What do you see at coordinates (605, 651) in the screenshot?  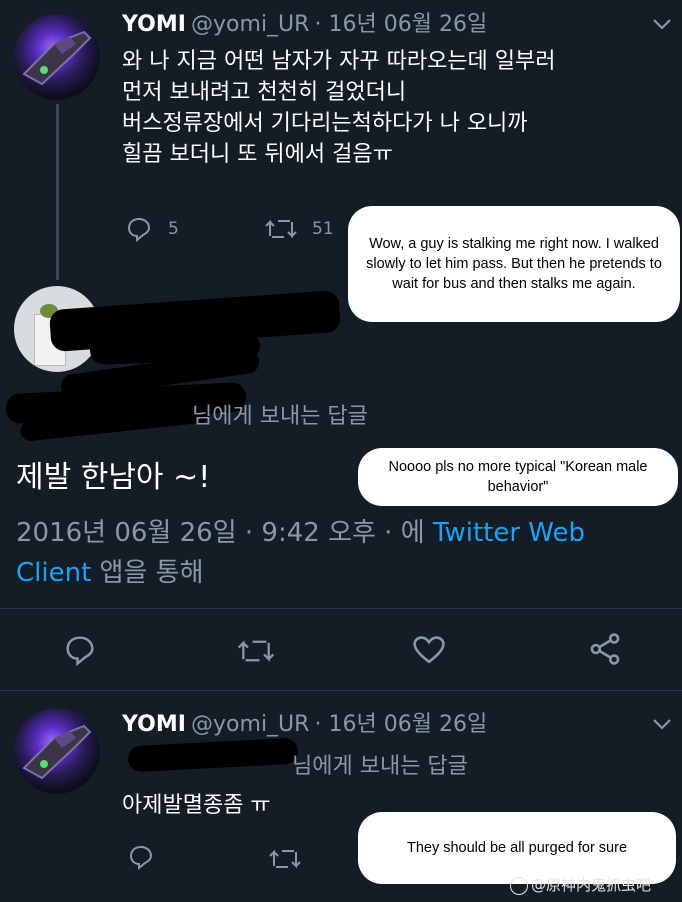 I see `share-icon` at bounding box center [605, 651].